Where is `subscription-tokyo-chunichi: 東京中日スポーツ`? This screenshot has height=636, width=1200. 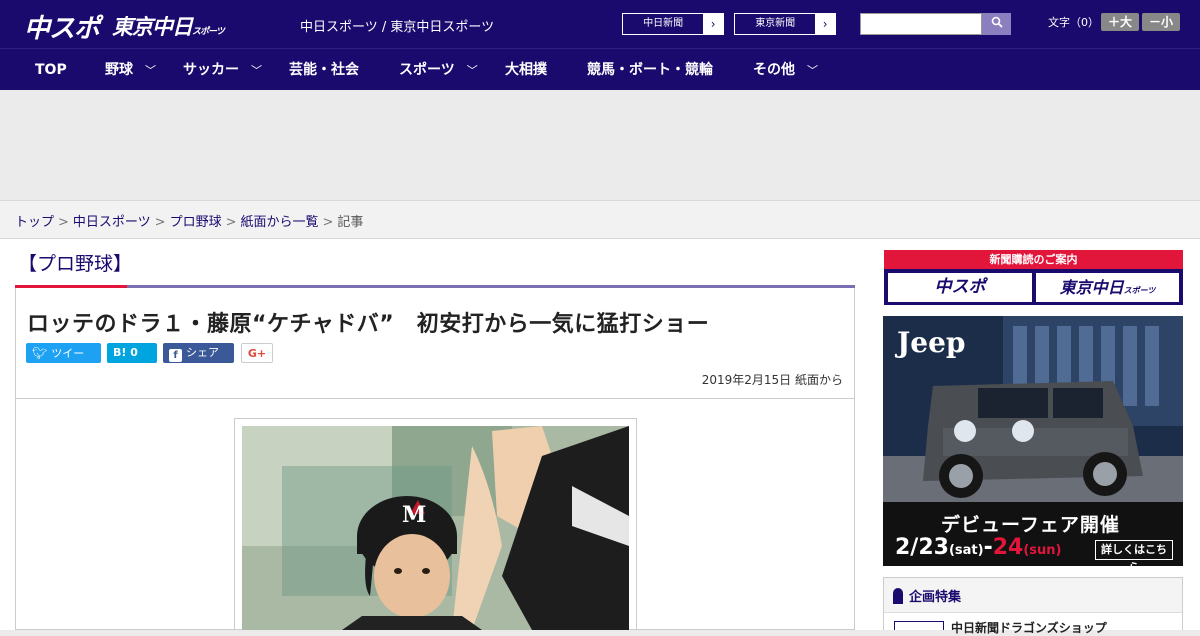
subscription-tokyo-chunichi: 東京中日スポーツ is located at coordinates (1107, 287).